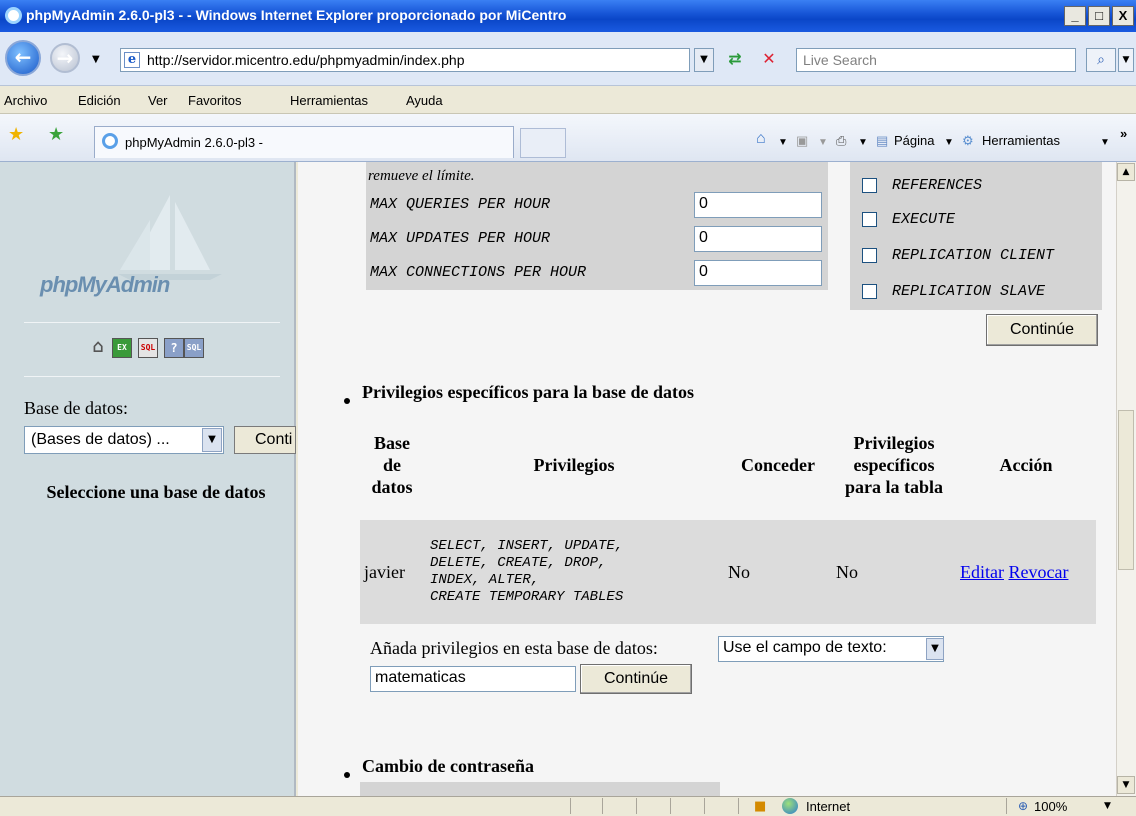 The image size is (1136, 816). I want to click on col-header-grant: Conceder, so click(778, 465).